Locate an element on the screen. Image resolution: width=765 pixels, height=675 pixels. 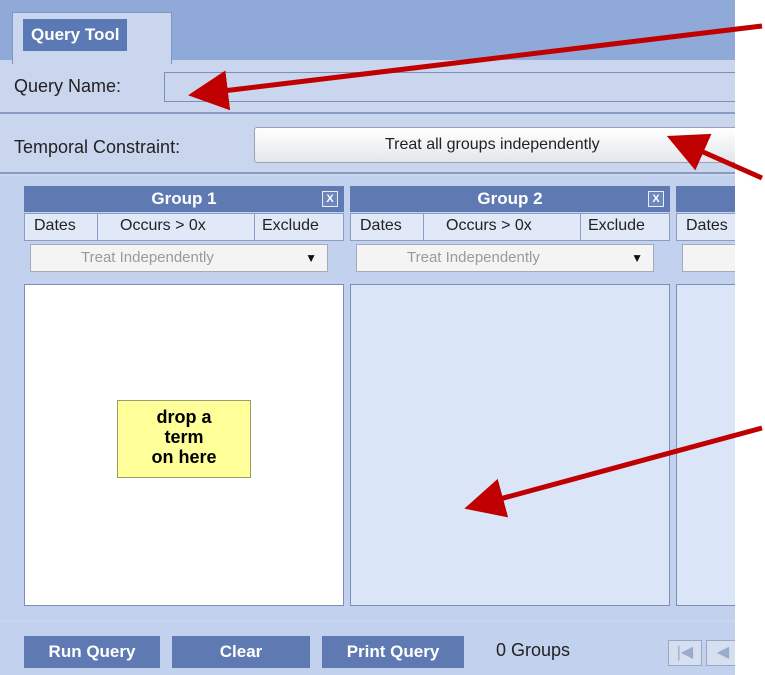
query-name-label: Query Name: is located at coordinates (68, 86).